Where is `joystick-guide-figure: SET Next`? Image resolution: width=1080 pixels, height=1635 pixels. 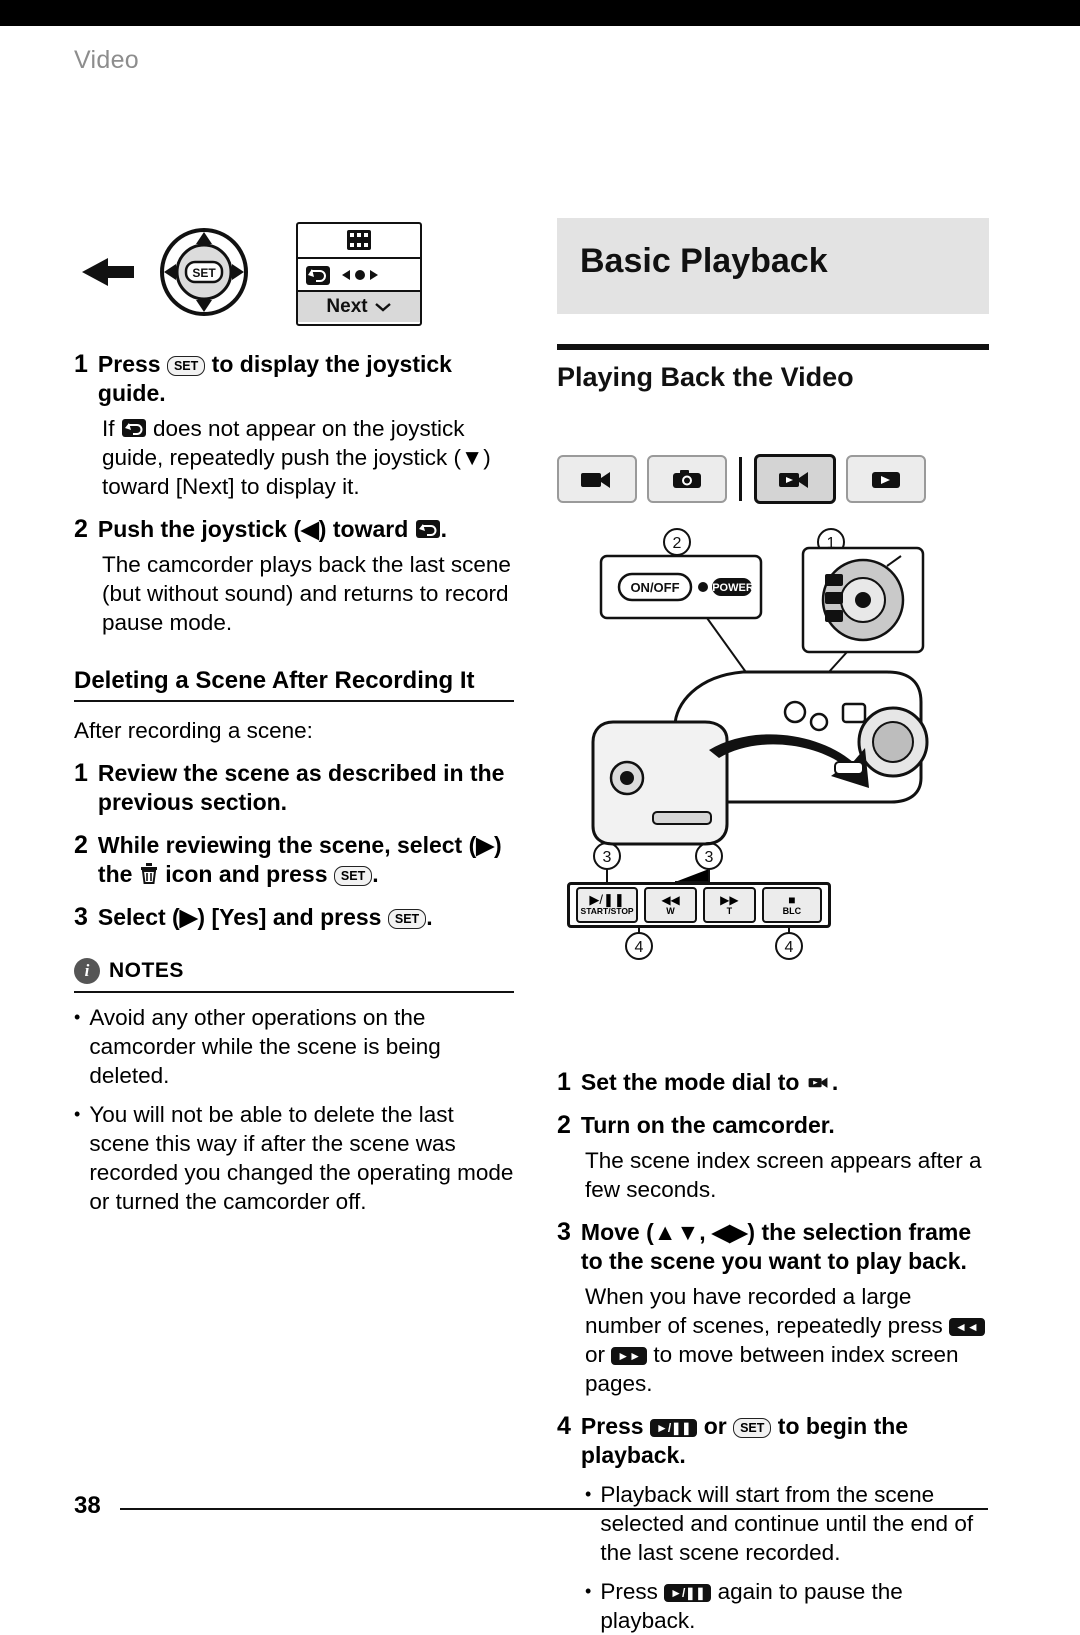 joystick-guide-figure: SET Next is located at coordinates (294, 277).